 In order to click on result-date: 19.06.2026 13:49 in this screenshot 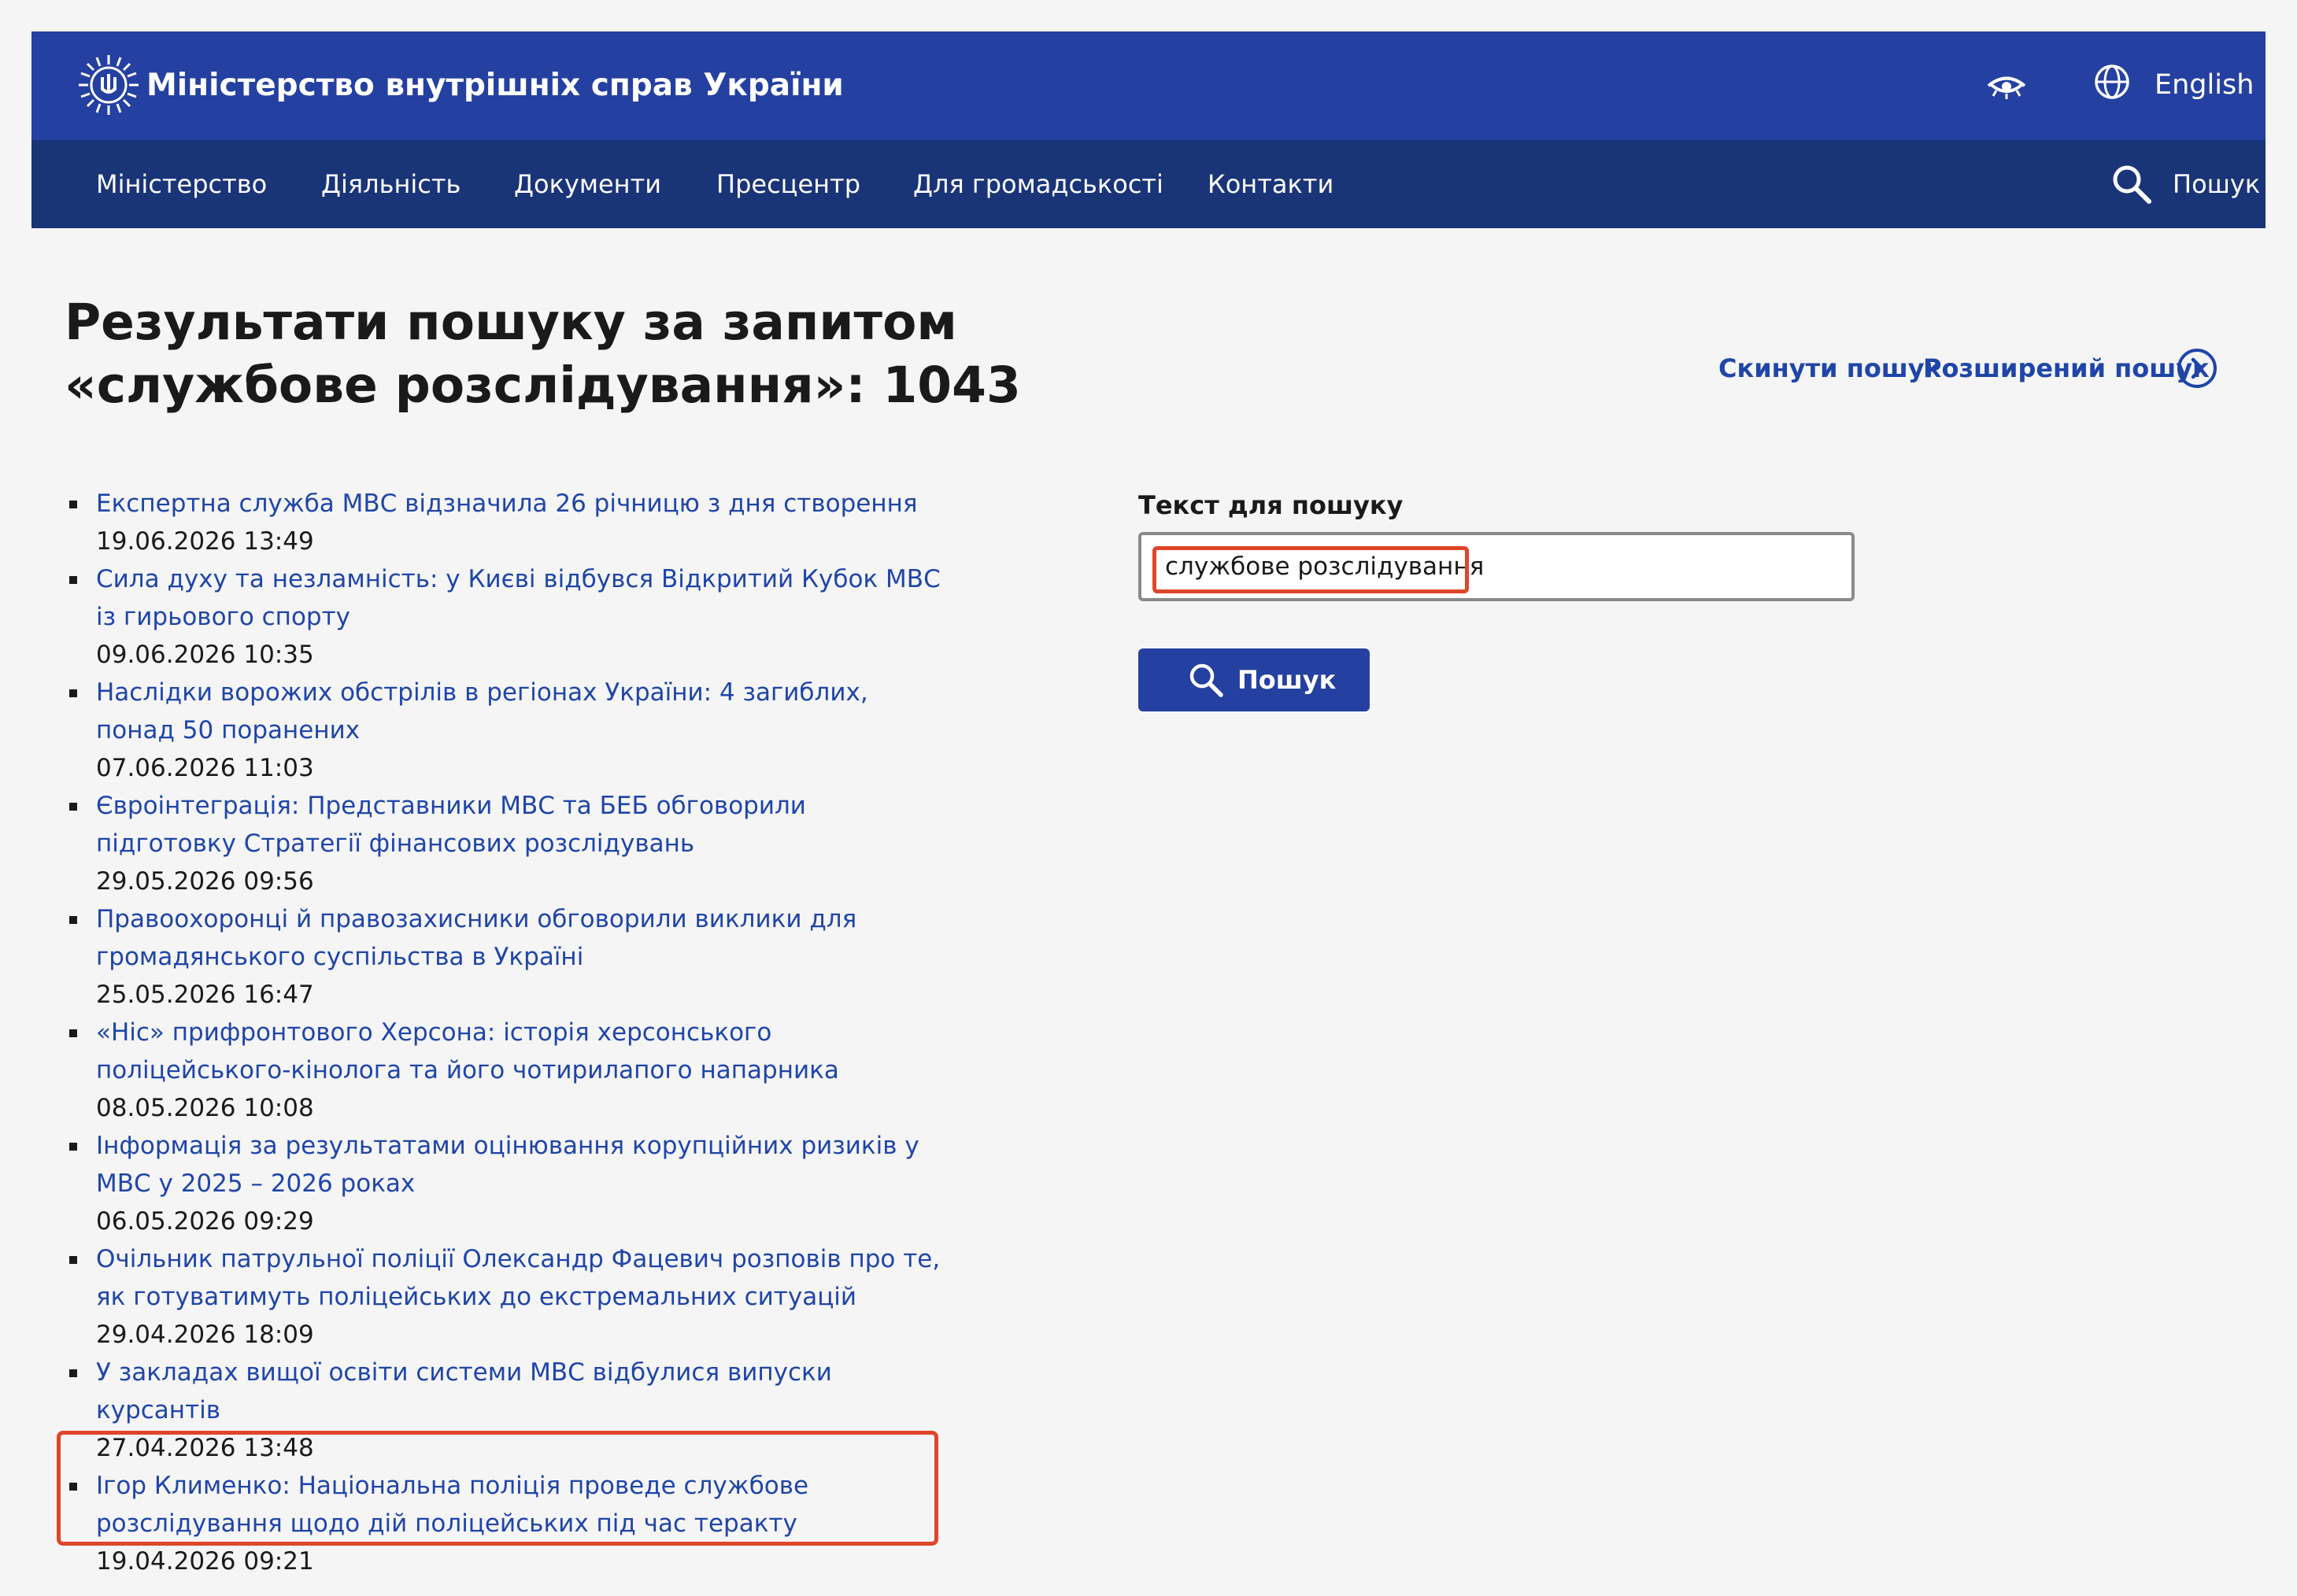, I will do `click(205, 541)`.